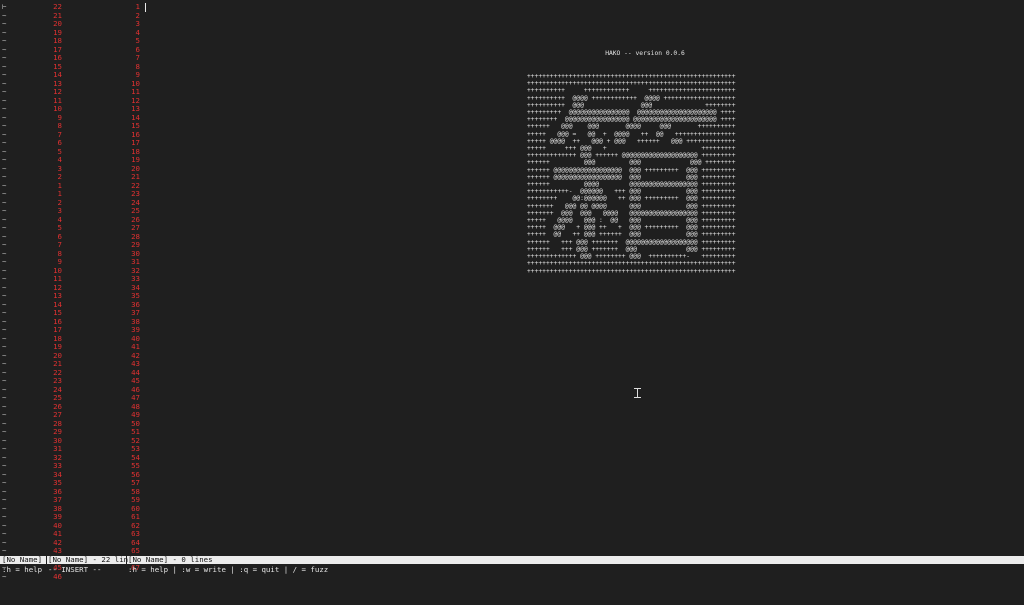  What do you see at coordinates (137, 6) in the screenshot?
I see `line-number: 1` at bounding box center [137, 6].